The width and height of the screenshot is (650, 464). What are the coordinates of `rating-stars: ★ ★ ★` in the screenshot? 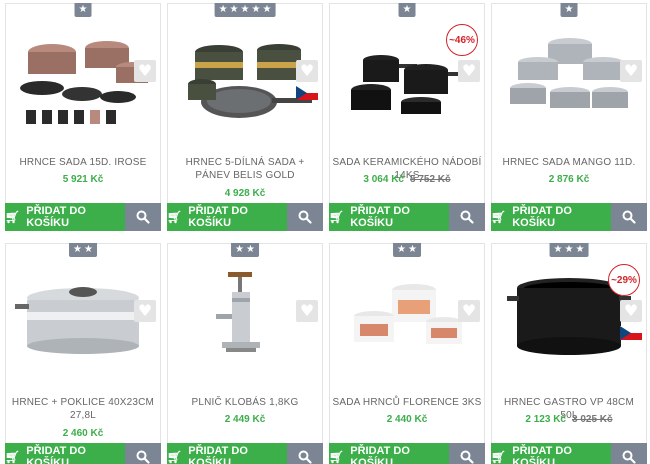 It's located at (569, 250).